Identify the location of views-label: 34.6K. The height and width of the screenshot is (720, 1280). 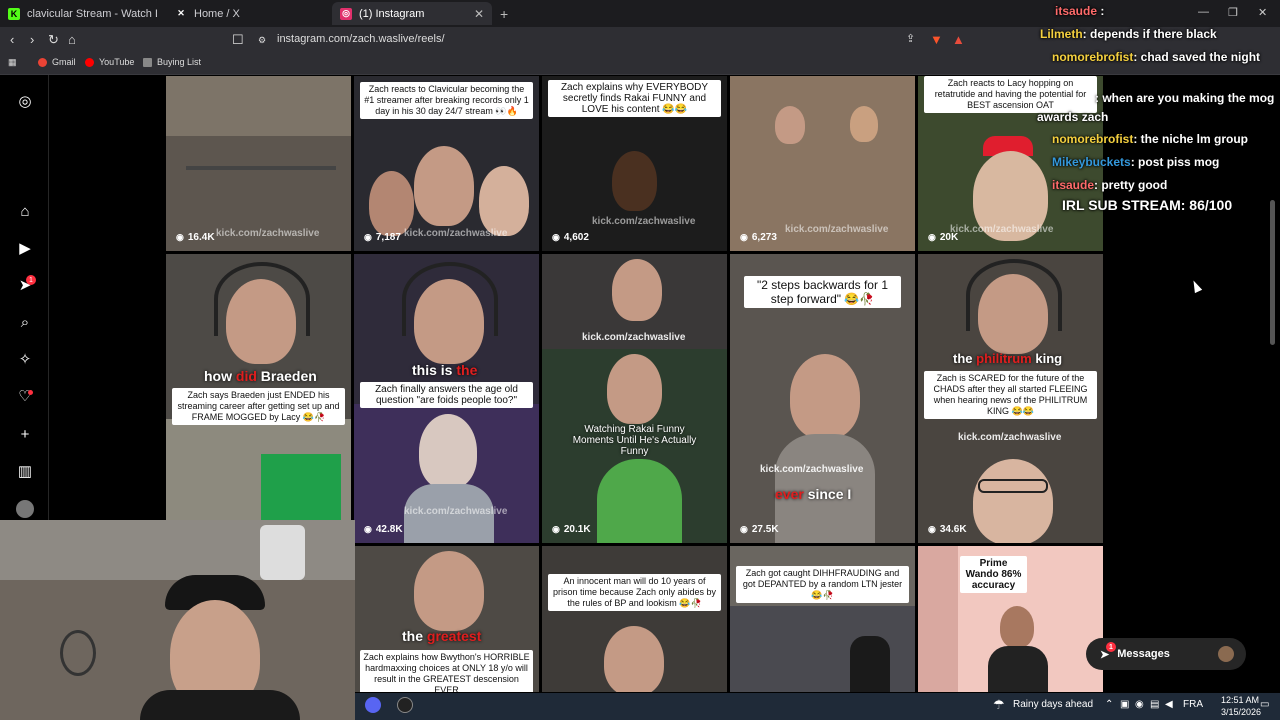
(953, 529).